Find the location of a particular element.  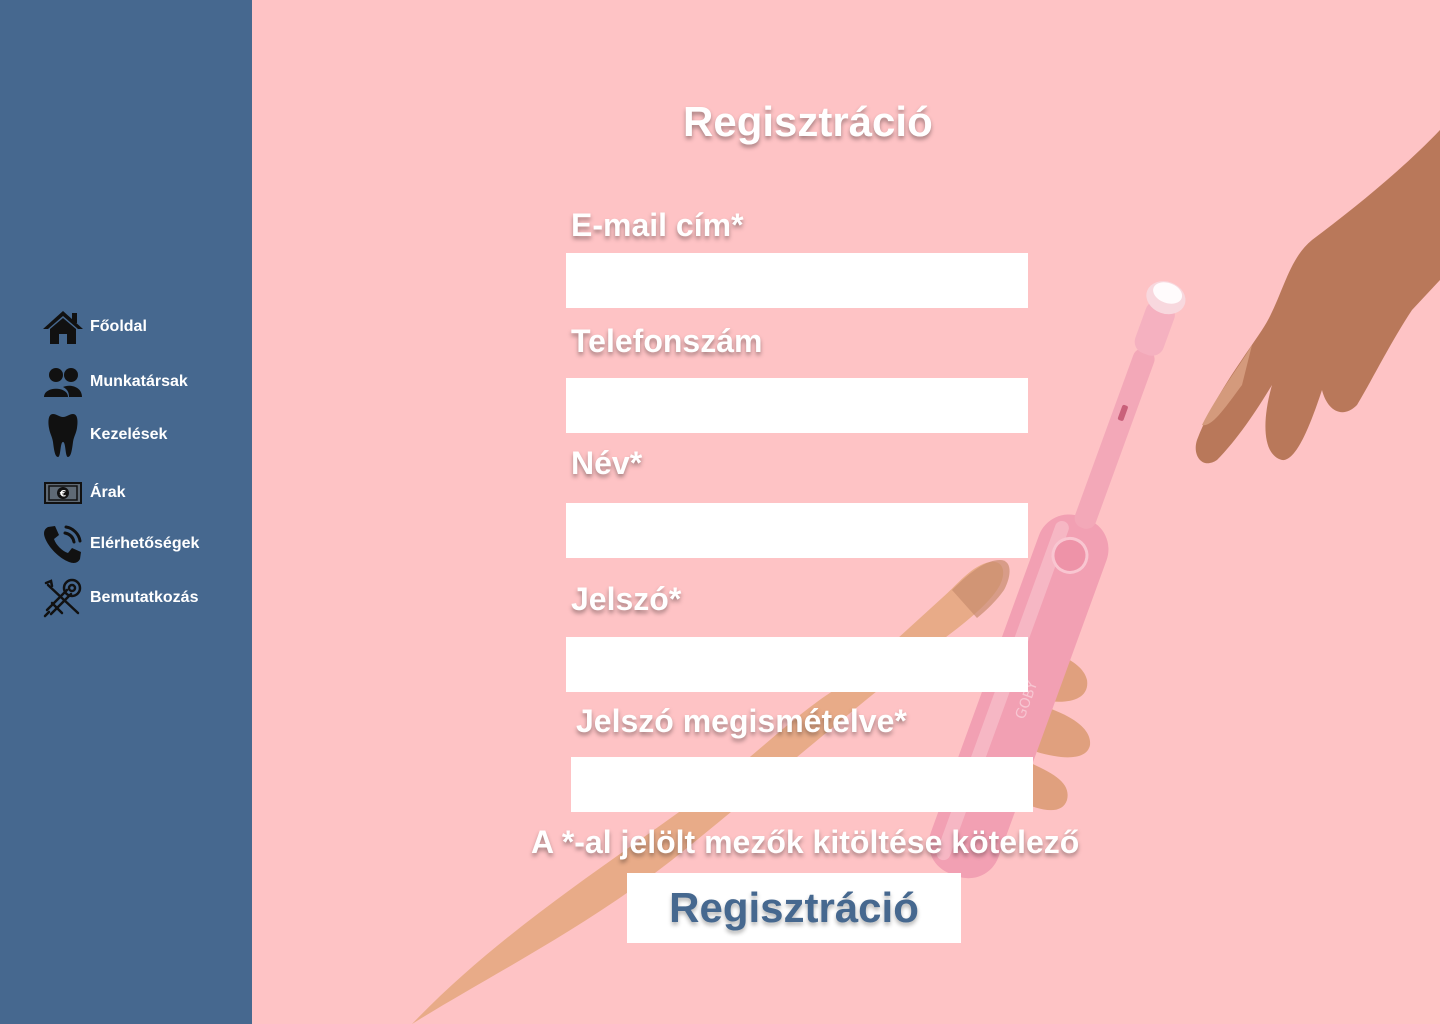

email-field is located at coordinates (797, 280).